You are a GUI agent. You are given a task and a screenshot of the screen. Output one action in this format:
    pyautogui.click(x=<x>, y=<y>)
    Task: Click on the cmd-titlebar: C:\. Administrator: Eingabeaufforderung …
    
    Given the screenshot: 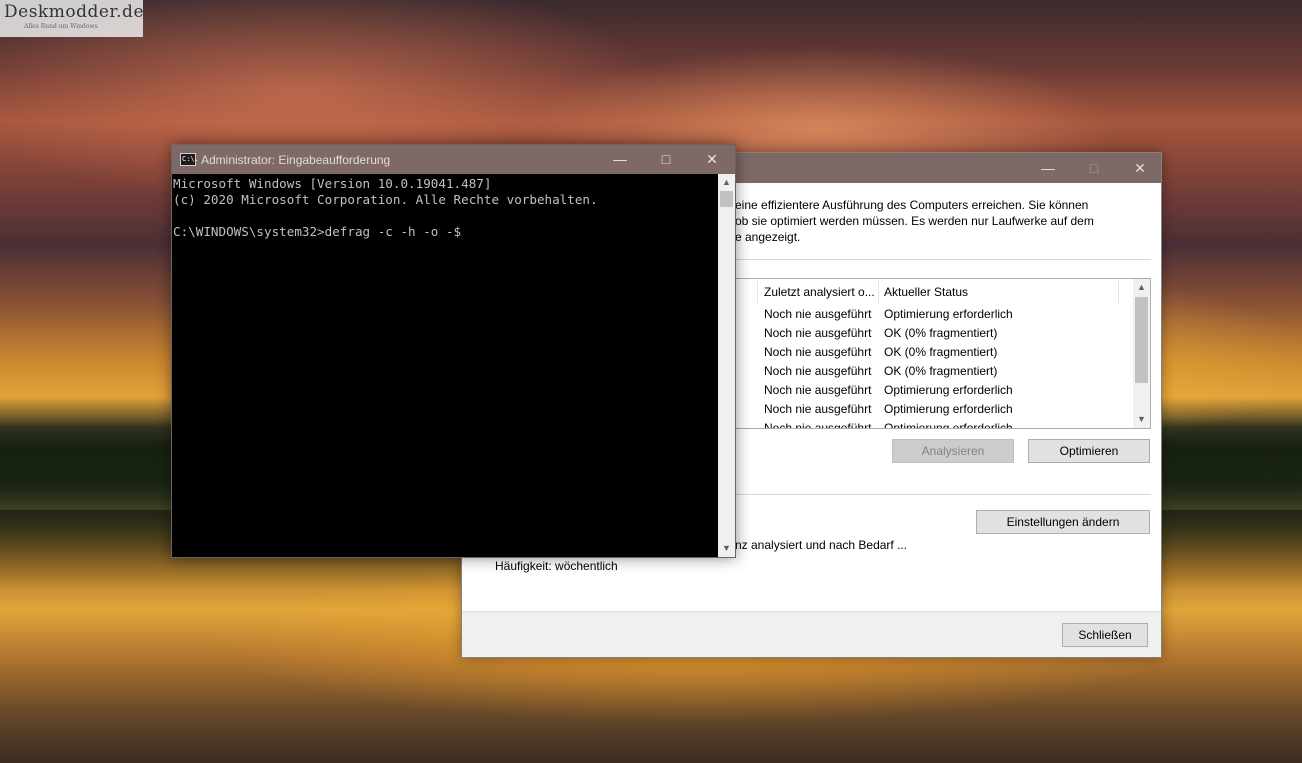 What is the action you would take?
    pyautogui.click(x=453, y=159)
    